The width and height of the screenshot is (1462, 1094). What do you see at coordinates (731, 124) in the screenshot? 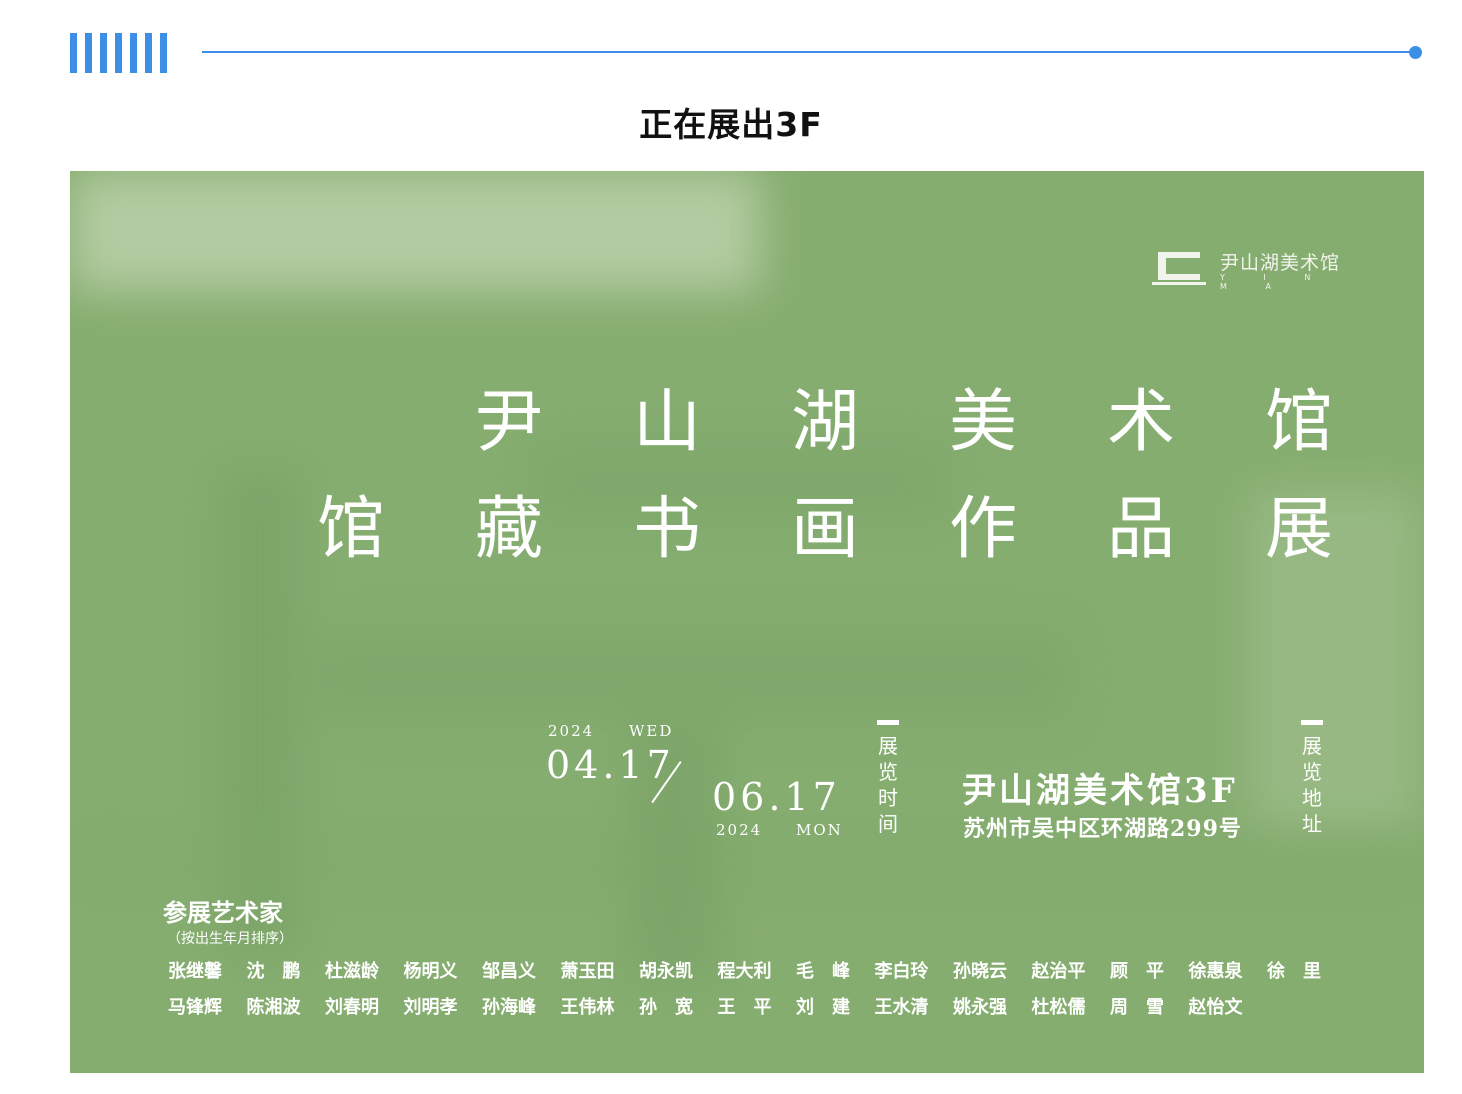
I see `section-title: 正在展出3F` at bounding box center [731, 124].